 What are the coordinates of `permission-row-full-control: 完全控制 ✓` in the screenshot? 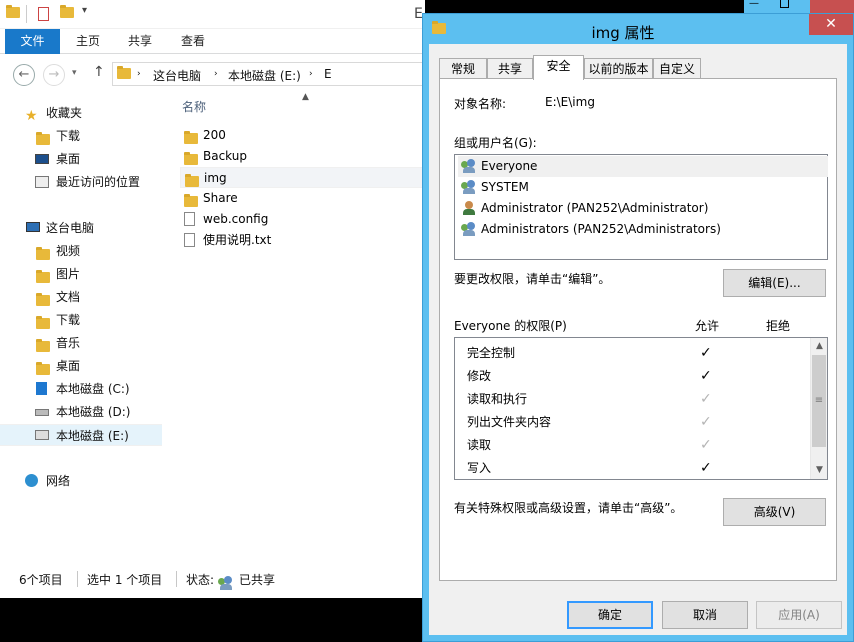 It's located at (637, 353).